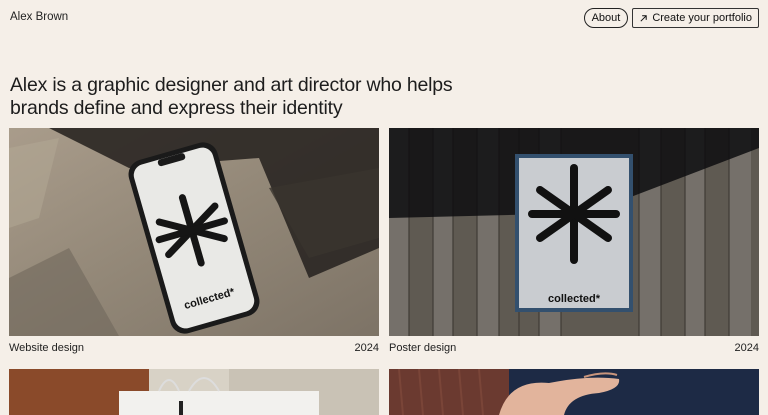  Describe the element at coordinates (574, 299) in the screenshot. I see `mockup-brand-text: collected*` at that location.